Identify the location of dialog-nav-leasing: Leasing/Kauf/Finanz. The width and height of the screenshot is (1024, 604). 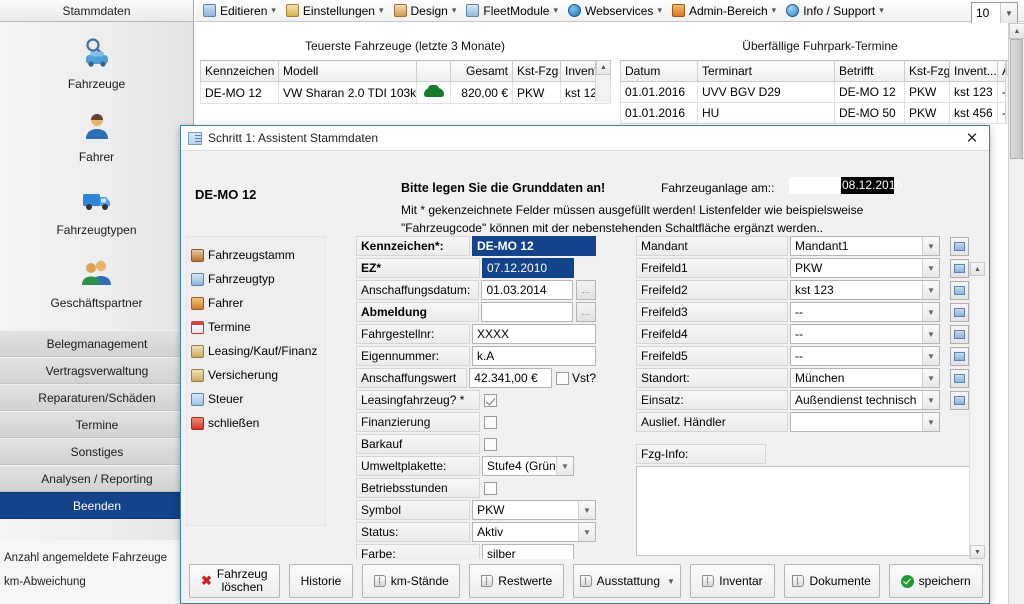
(258, 351).